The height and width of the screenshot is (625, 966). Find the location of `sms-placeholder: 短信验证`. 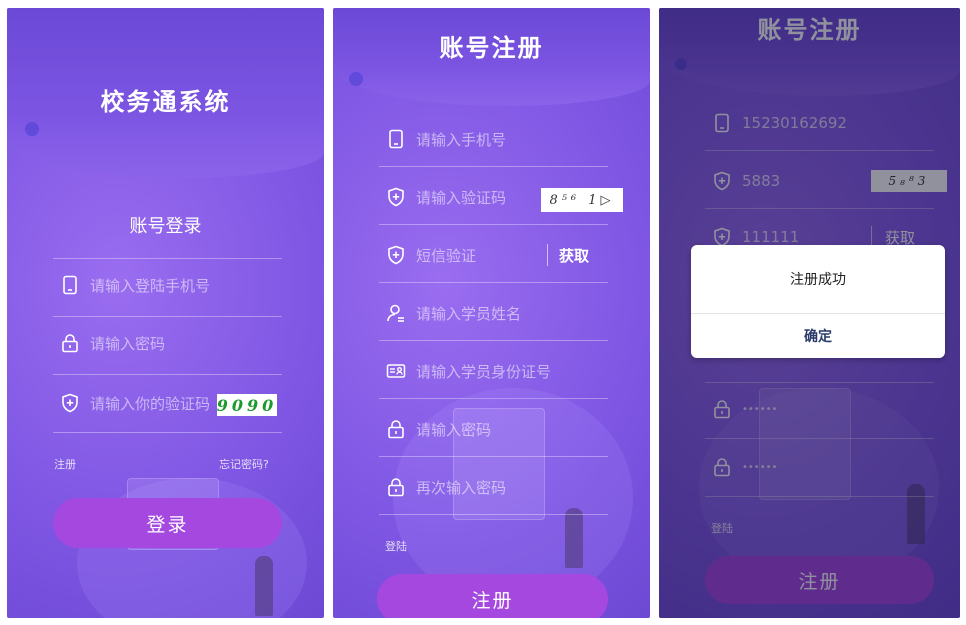

sms-placeholder: 短信验证 is located at coordinates (446, 255).